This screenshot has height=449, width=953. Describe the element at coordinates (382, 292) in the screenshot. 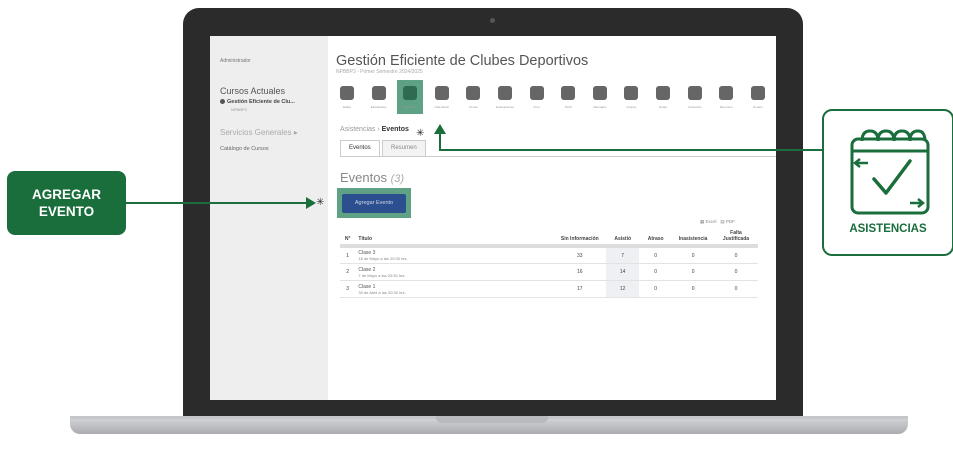

I see `event-date: 30 de Abril a las 20:30 hrs.` at that location.